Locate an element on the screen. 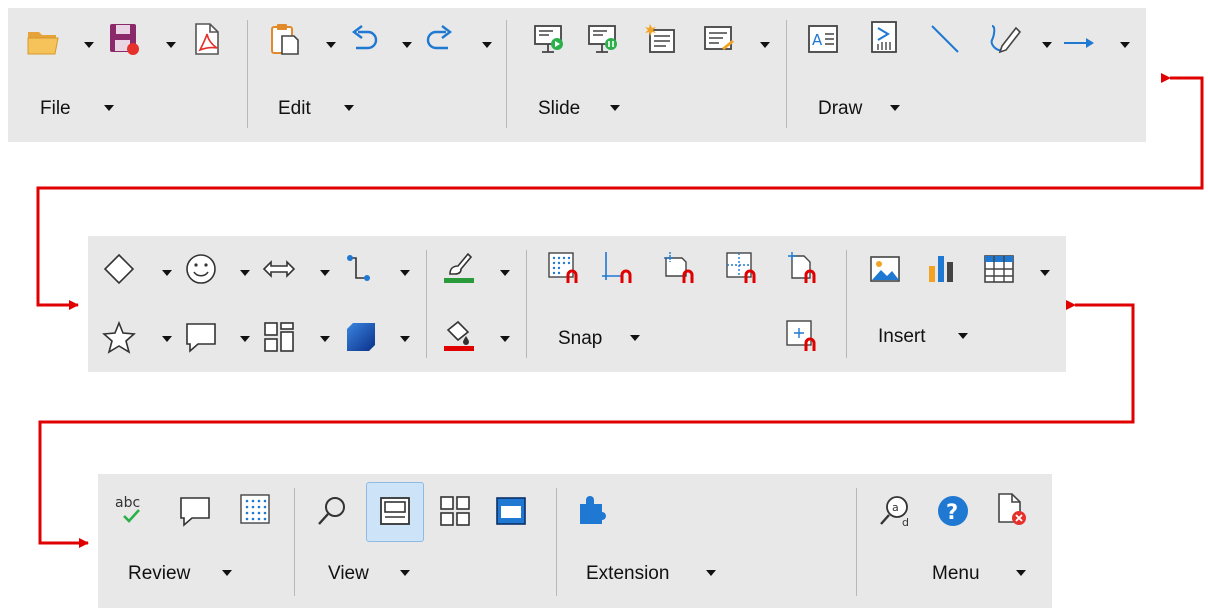  flowchart-dropdown-arrow is located at coordinates (325, 339).